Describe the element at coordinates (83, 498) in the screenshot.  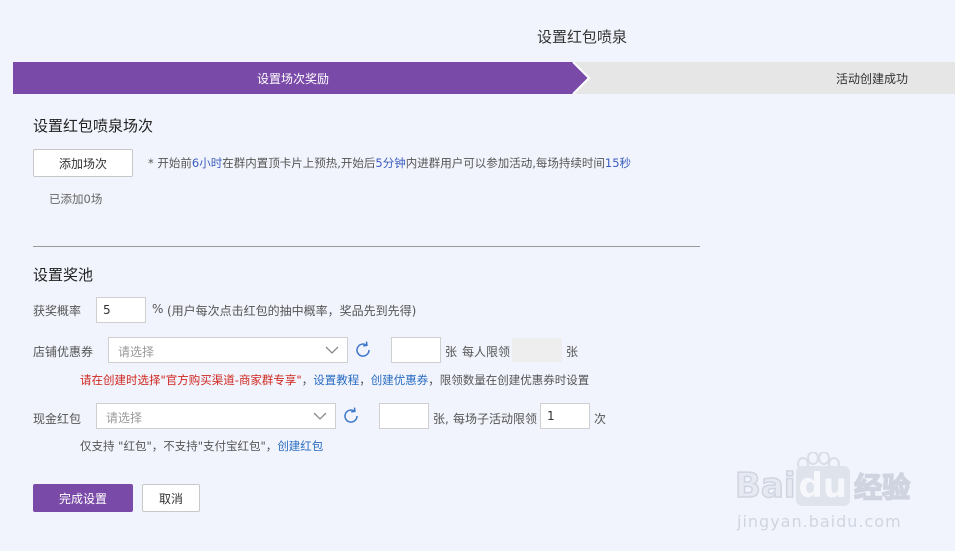
I see `submit-button: 完成设置` at that location.